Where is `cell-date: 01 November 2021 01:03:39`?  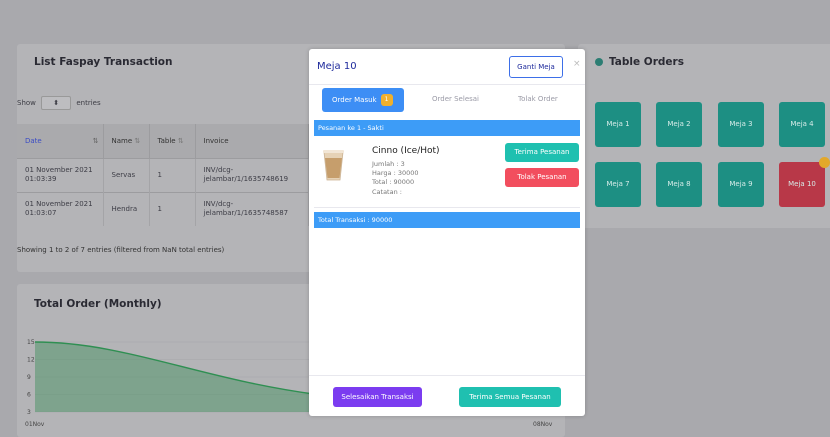
cell-date: 01 November 2021 01:03:39 is located at coordinates (60, 174).